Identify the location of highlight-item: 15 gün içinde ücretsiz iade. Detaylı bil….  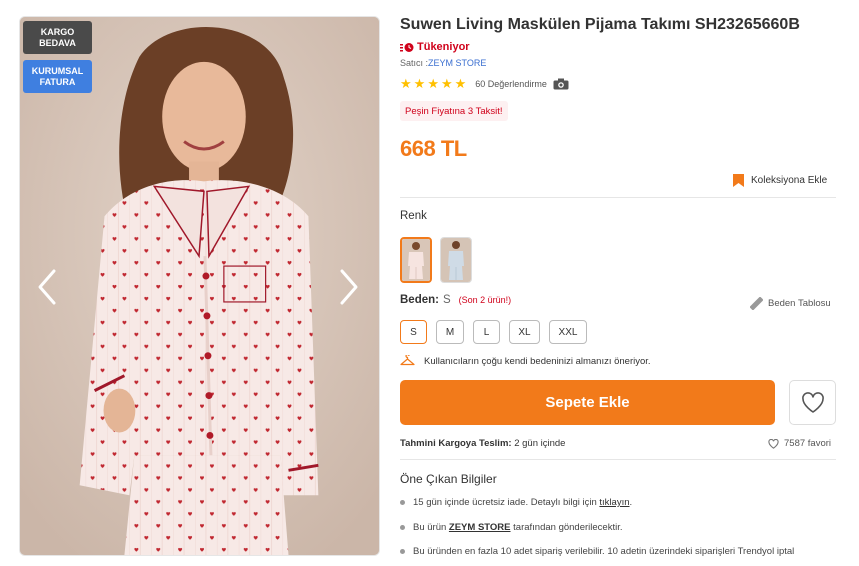
(516, 502).